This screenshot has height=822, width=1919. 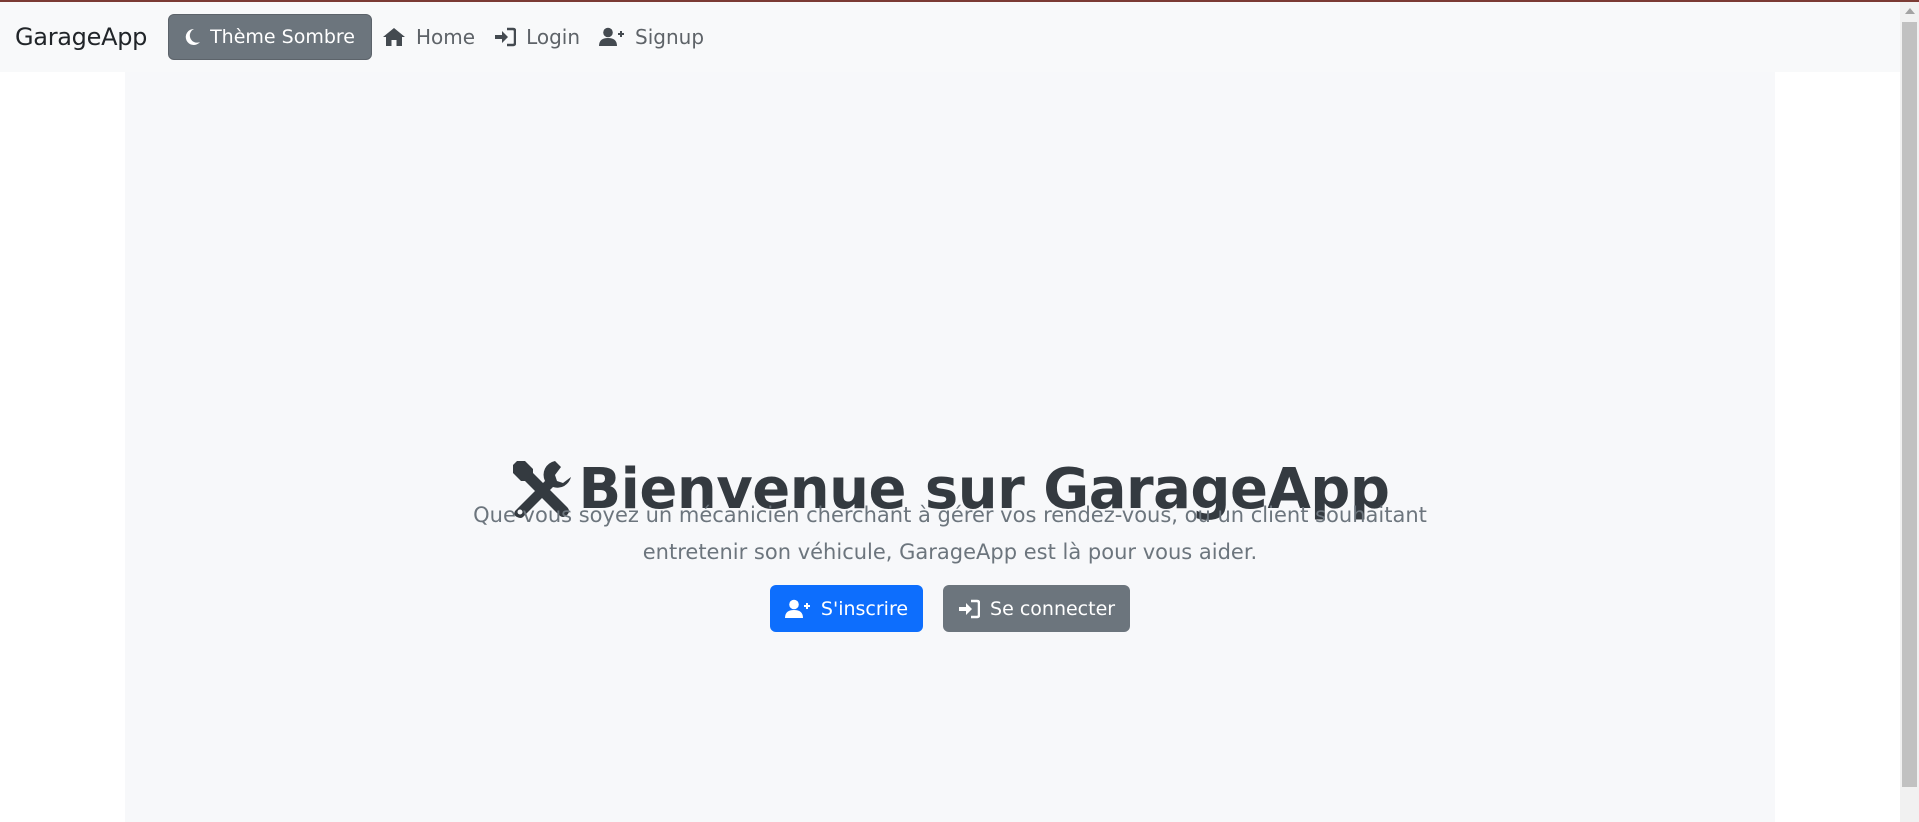 What do you see at coordinates (282, 37) in the screenshot?
I see `theme-toggle-label: Thème Sombre` at bounding box center [282, 37].